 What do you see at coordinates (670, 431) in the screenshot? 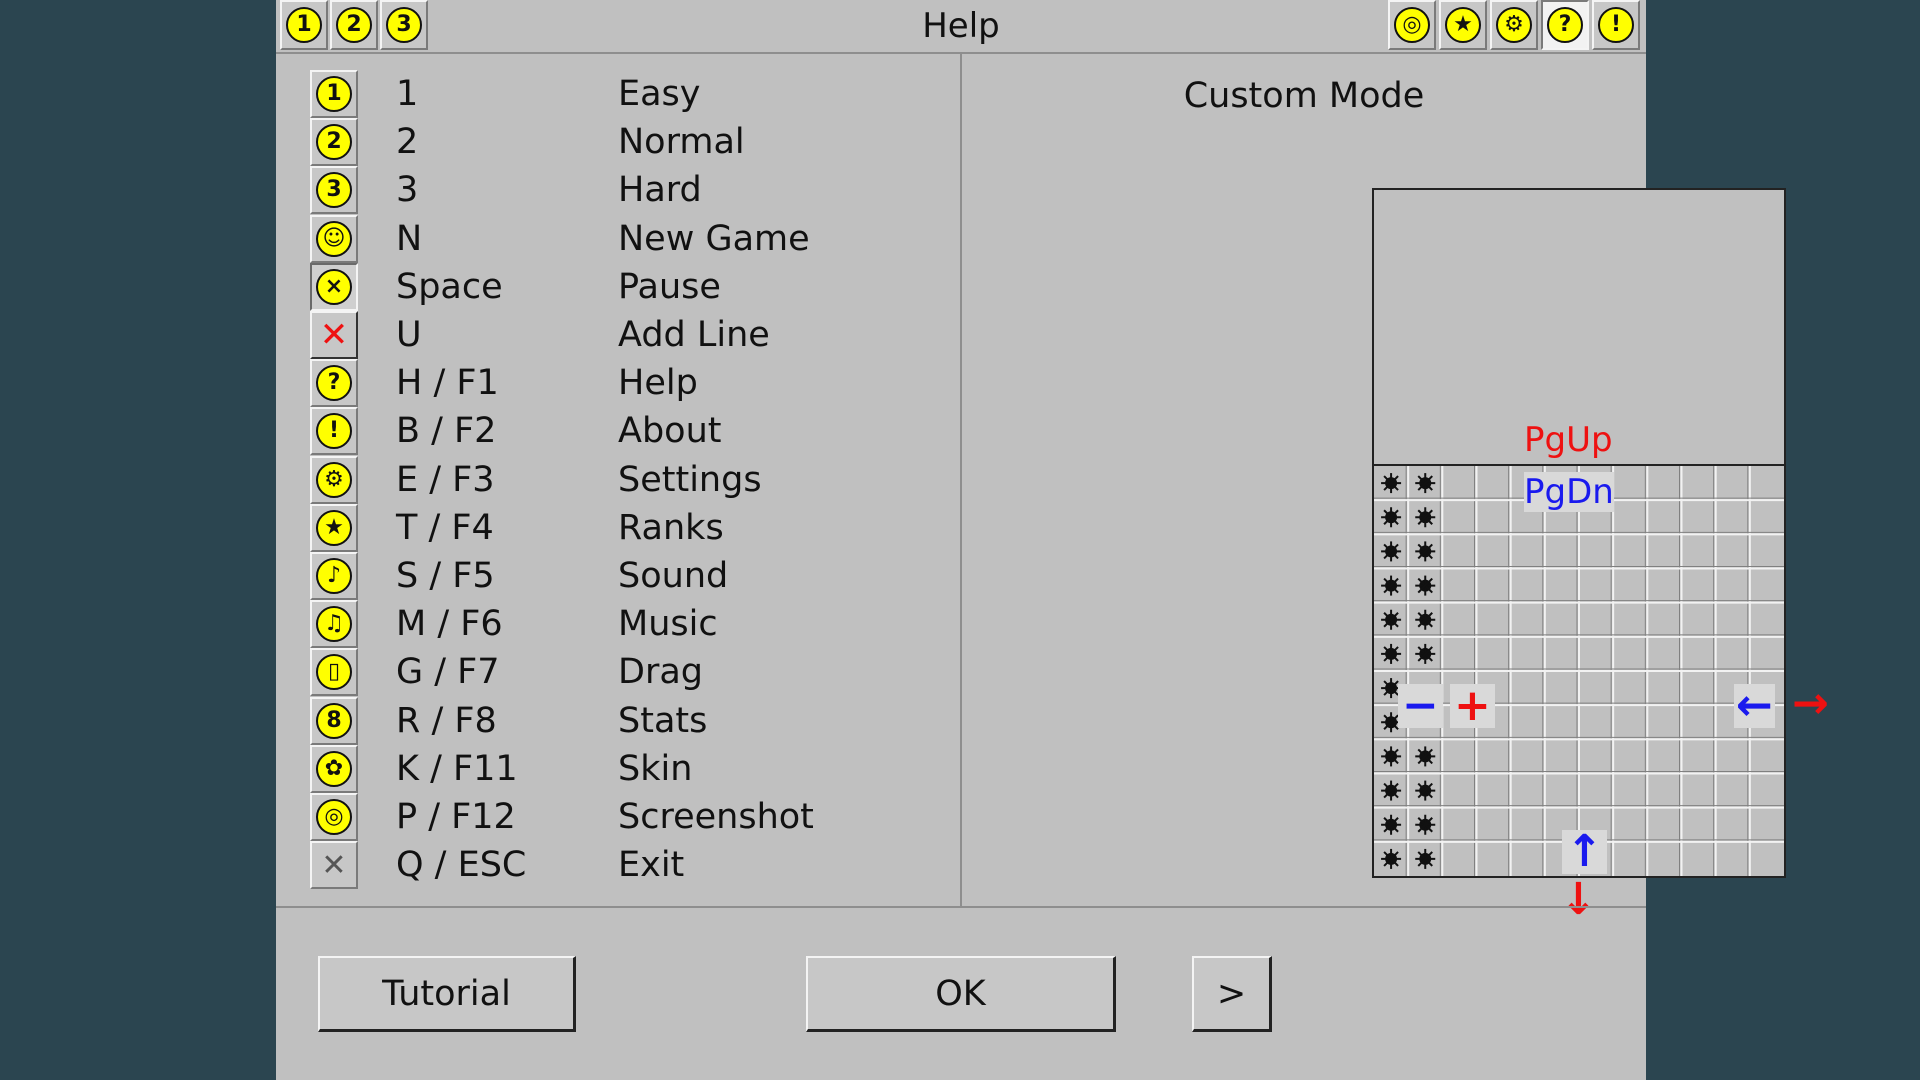
I see `shortcut-action: About` at bounding box center [670, 431].